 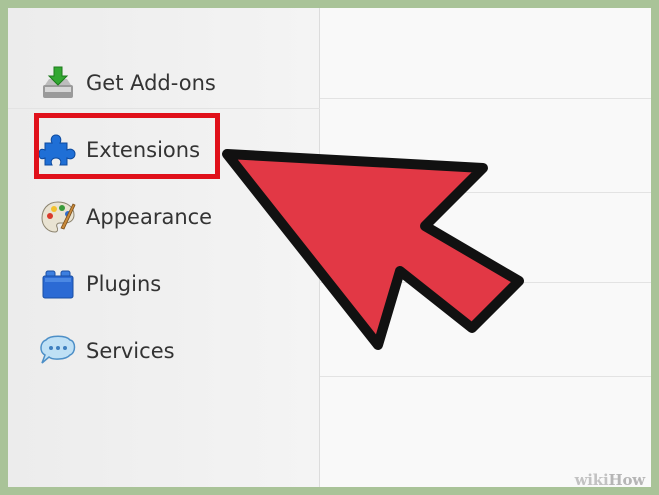 What do you see at coordinates (58, 284) in the screenshot?
I see `lego-brick-icon` at bounding box center [58, 284].